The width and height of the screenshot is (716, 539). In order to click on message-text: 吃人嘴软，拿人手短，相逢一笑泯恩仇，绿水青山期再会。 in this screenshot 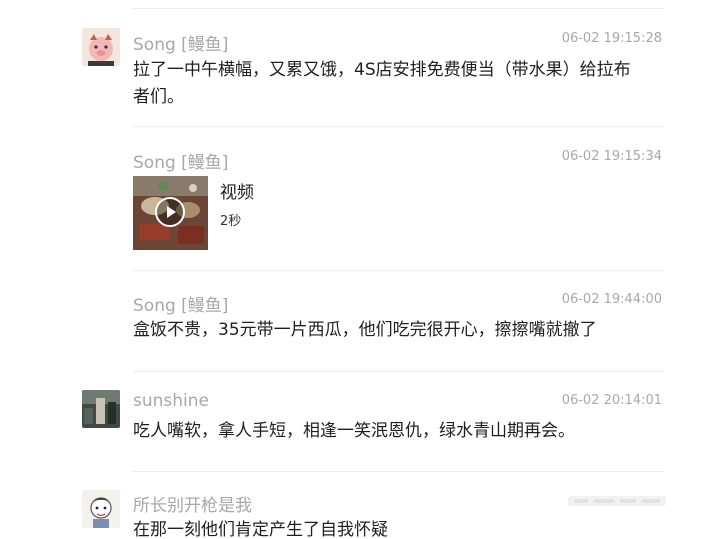, I will do `click(354, 431)`.